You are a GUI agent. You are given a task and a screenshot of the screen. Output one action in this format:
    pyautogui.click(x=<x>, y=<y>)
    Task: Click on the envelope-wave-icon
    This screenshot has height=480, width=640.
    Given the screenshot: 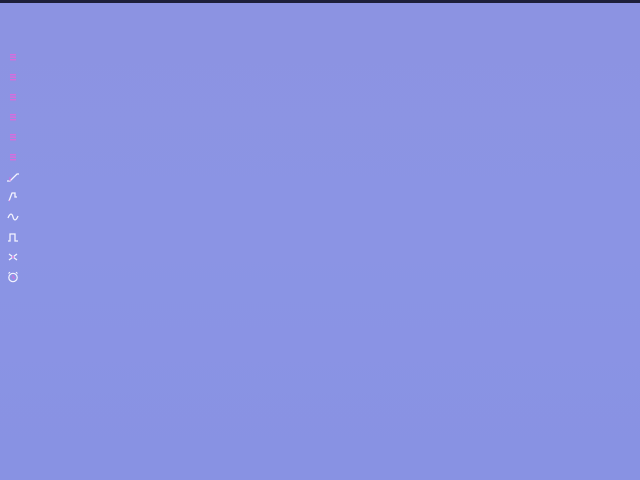 What is the action you would take?
    pyautogui.click(x=12, y=197)
    